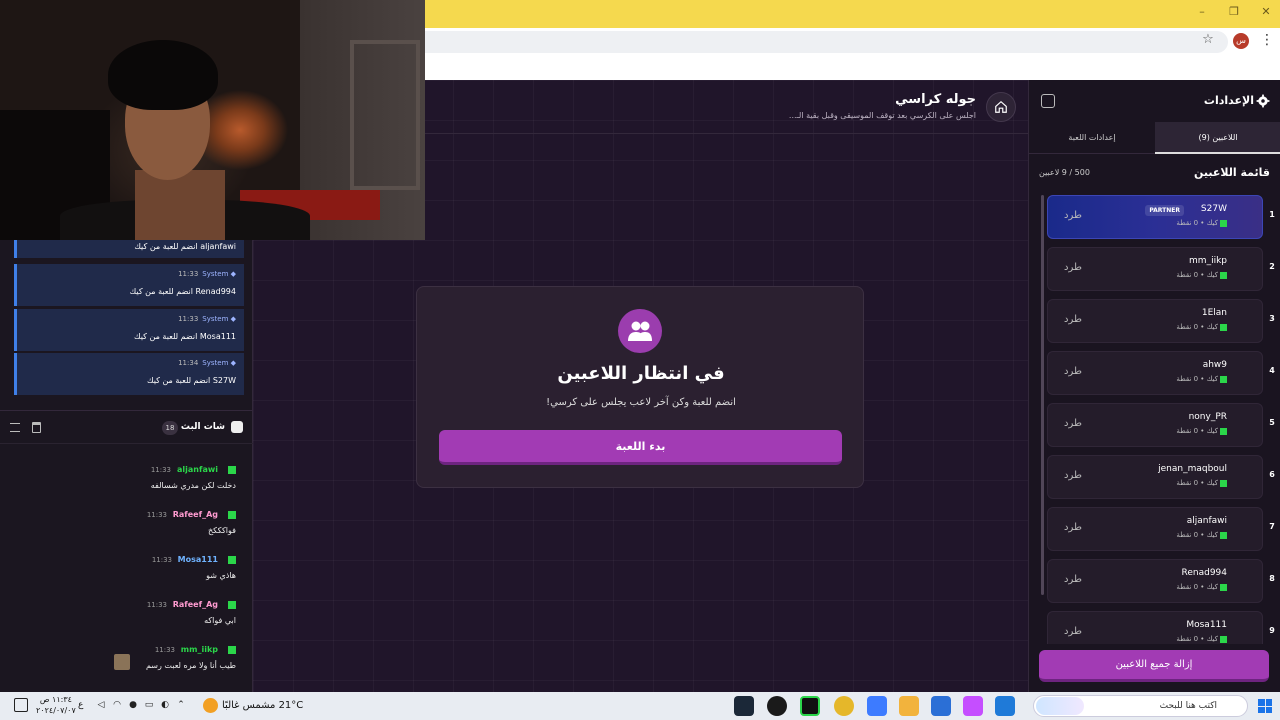 This screenshot has height=720, width=1280. I want to click on chat-message: Rafeef_Ag 11:33 ابي فواكه, so click(123, 620).